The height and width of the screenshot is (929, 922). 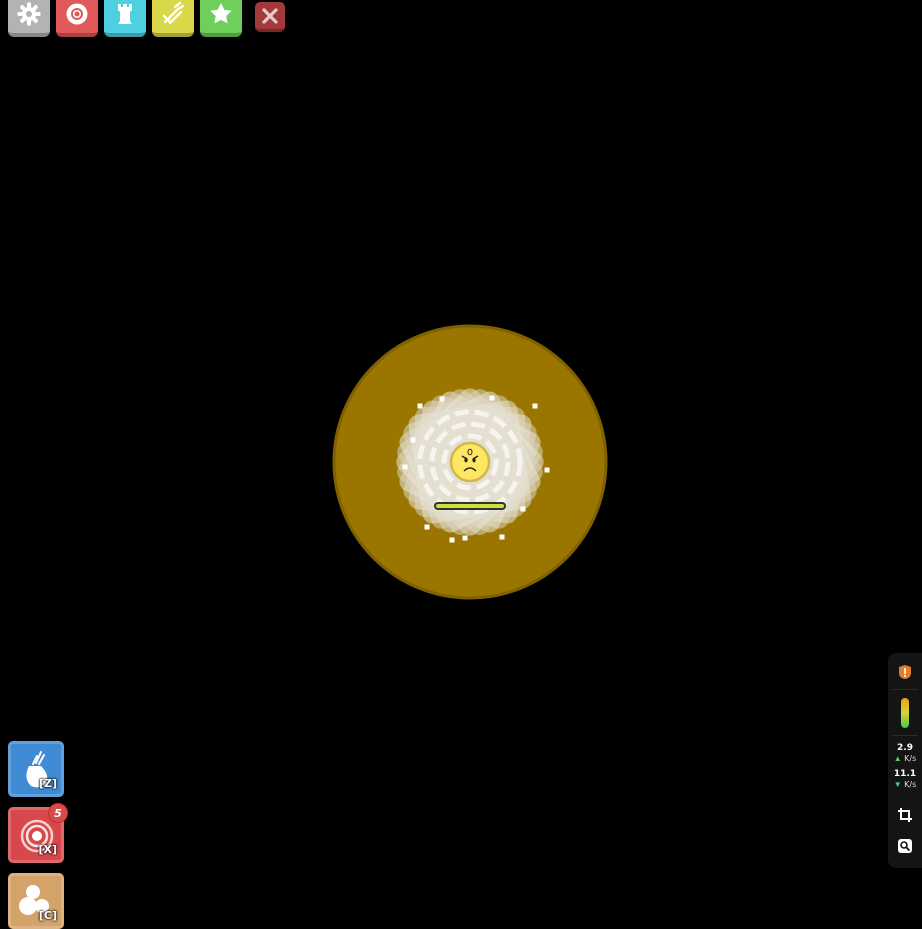 I want to click on game-arena, so click(x=470, y=462).